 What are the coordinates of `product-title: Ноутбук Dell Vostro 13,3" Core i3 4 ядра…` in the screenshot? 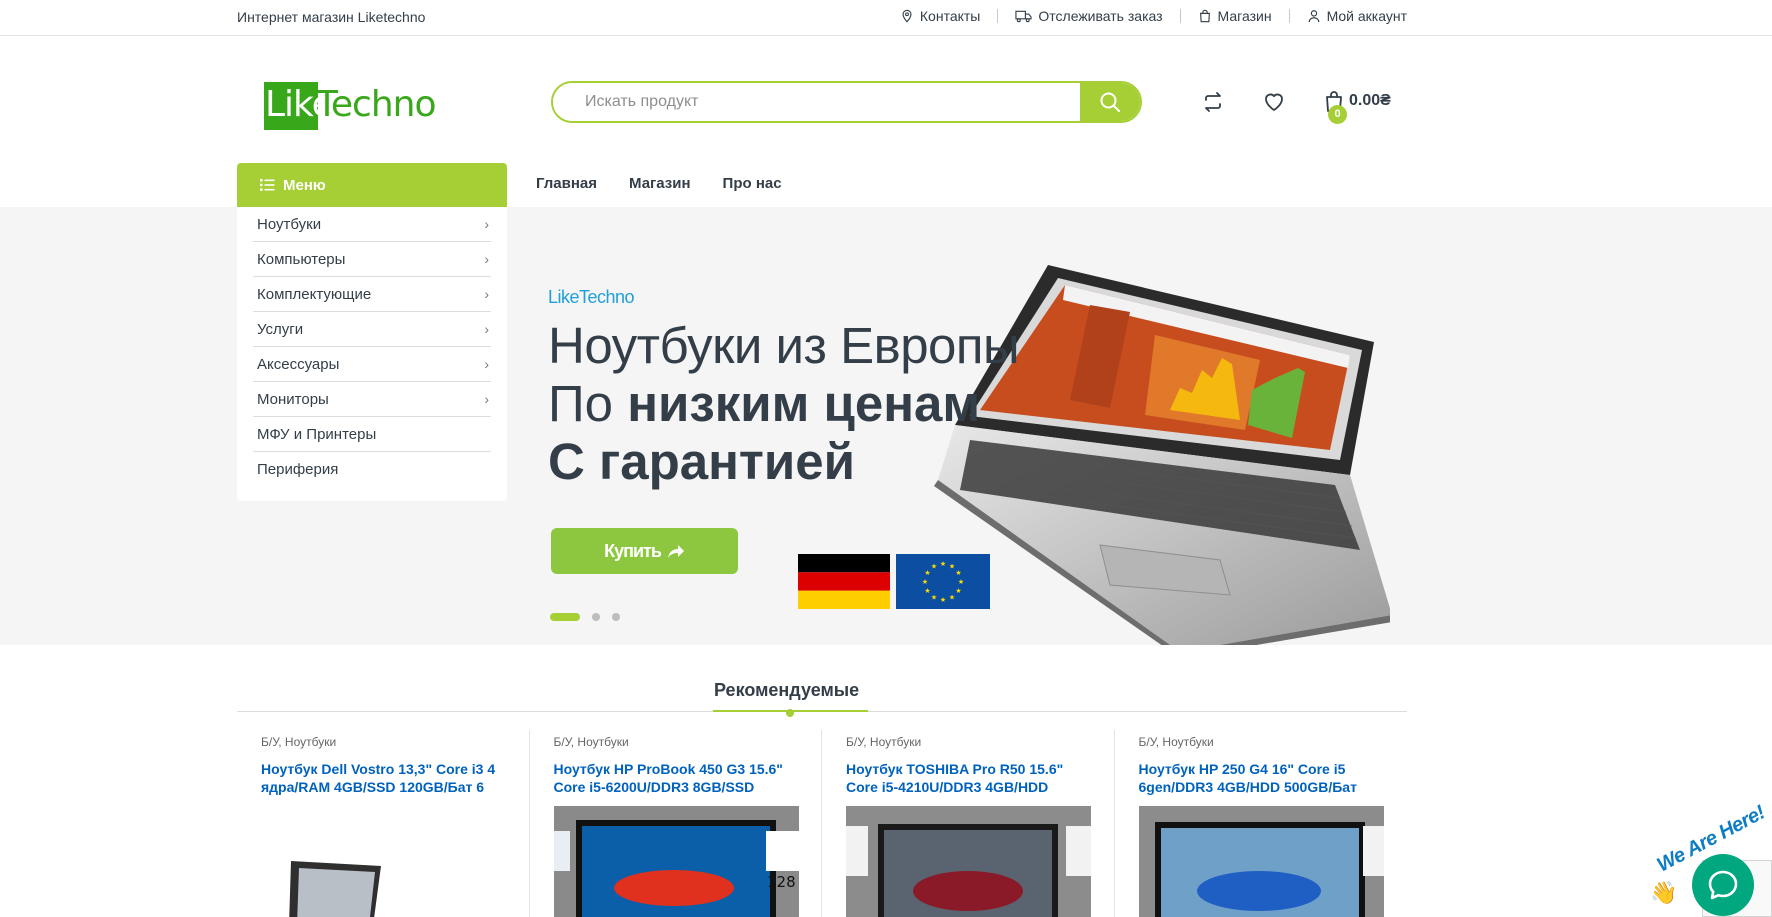 It's located at (383, 778).